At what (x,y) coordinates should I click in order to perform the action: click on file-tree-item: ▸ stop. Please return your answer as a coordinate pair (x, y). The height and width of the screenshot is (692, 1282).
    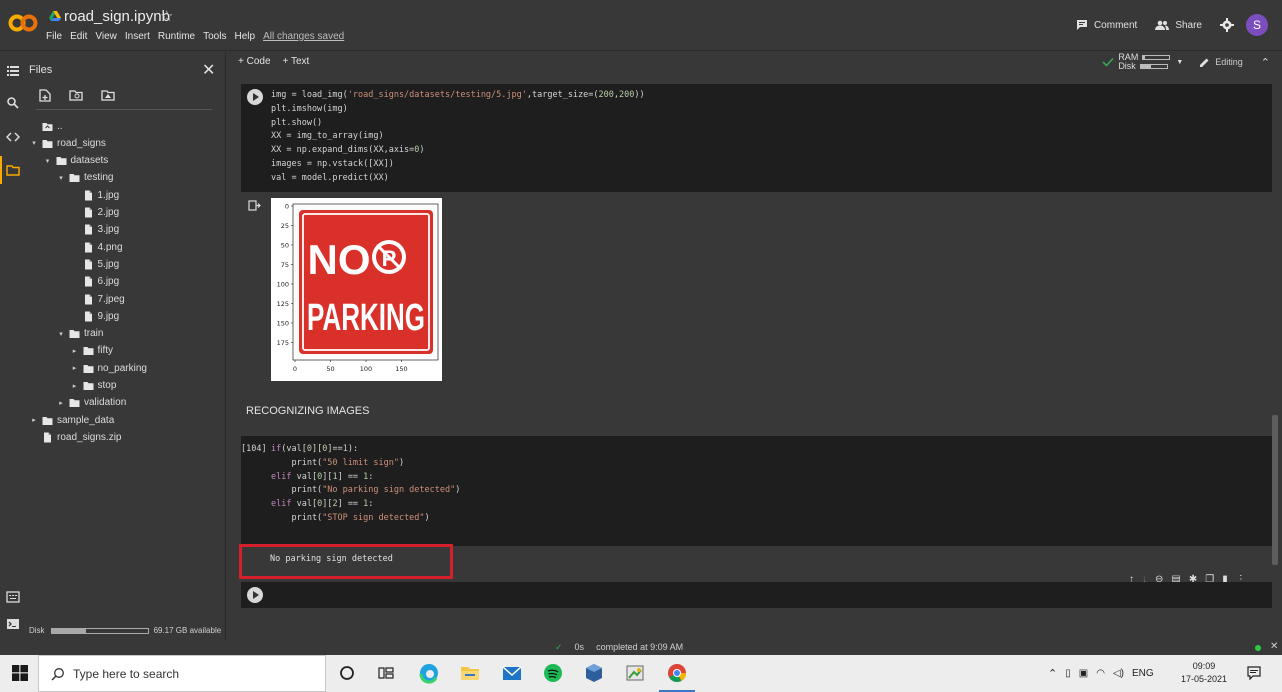
    Looking at the image, I should click on (93, 386).